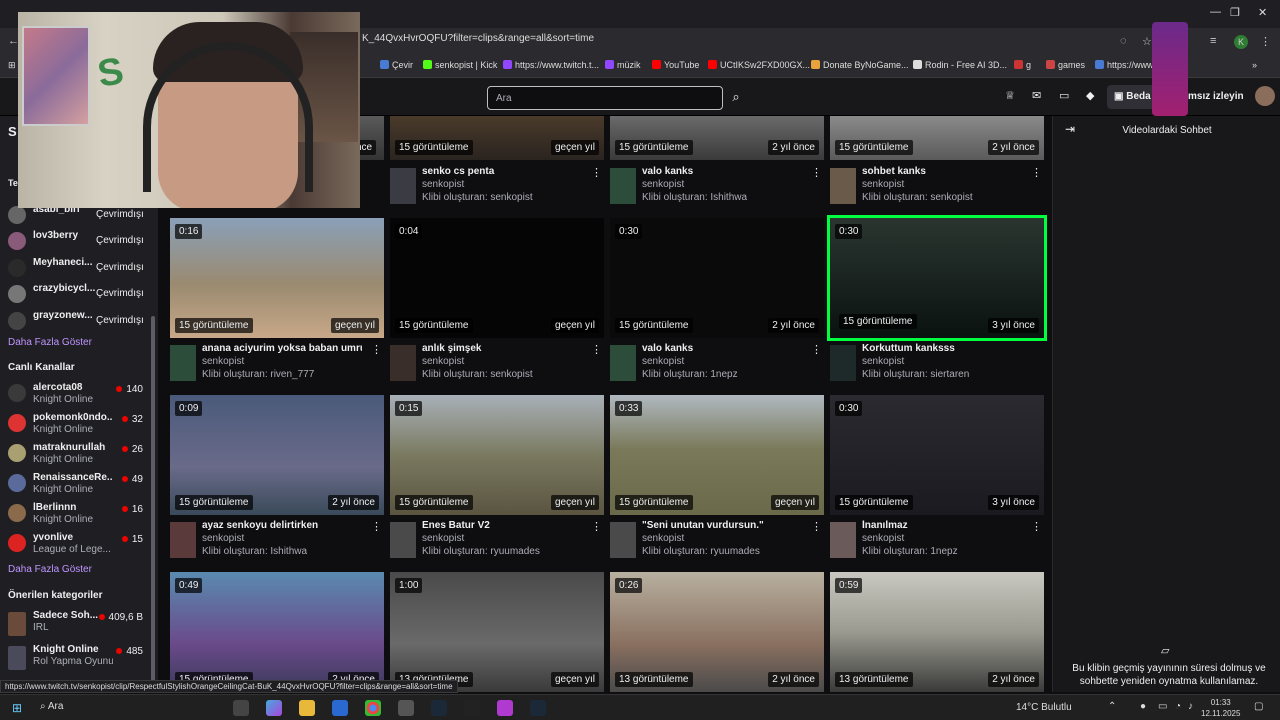 The width and height of the screenshot is (1280, 720). I want to click on followed-channel: Meyhaneci... Çevrimdışı, so click(80, 270).